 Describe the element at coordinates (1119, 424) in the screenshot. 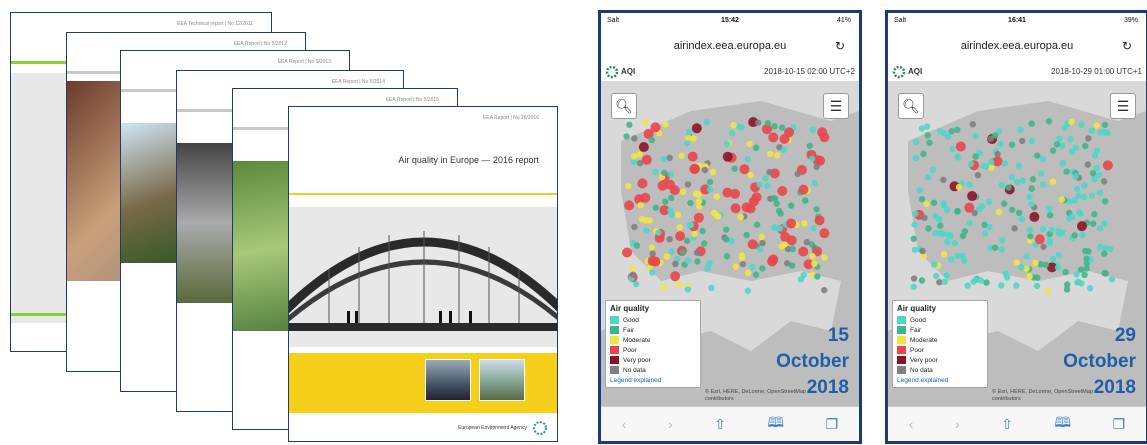

I see `tabs-icon: ❐` at that location.